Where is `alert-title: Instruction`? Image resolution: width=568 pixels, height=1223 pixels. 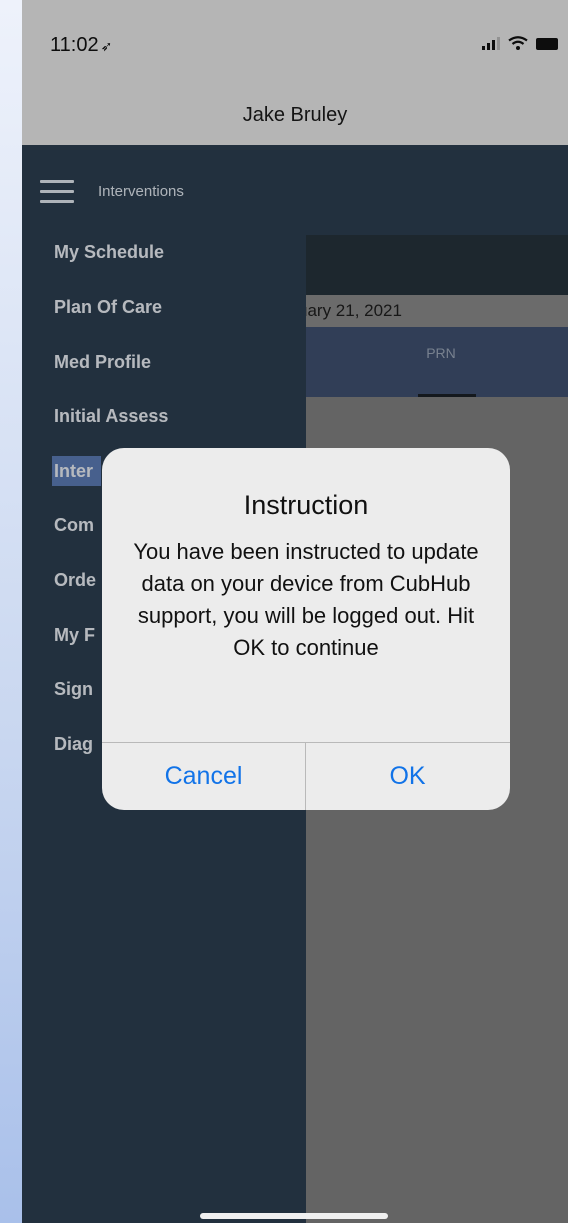 alert-title: Instruction is located at coordinates (306, 505).